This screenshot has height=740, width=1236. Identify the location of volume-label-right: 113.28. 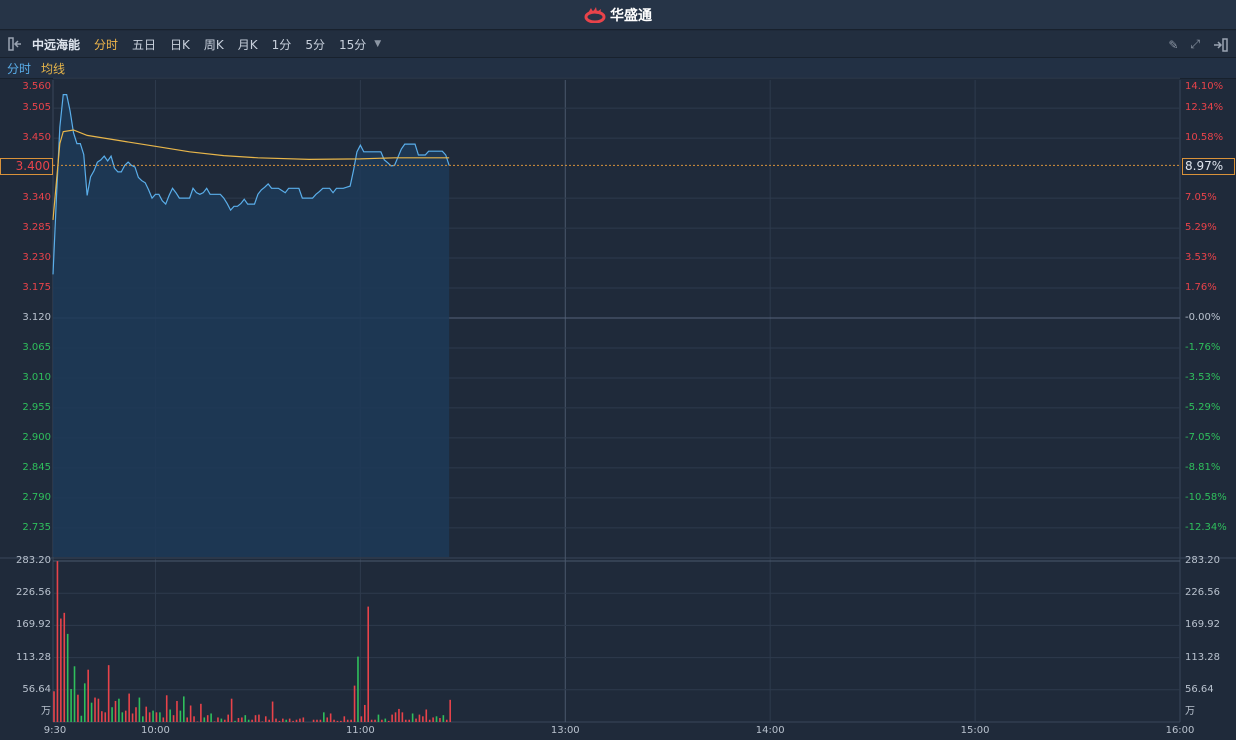
(1202, 657).